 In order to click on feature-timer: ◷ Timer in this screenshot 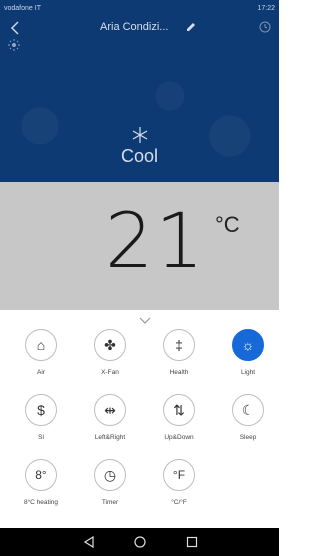, I will do `click(110, 489)`.